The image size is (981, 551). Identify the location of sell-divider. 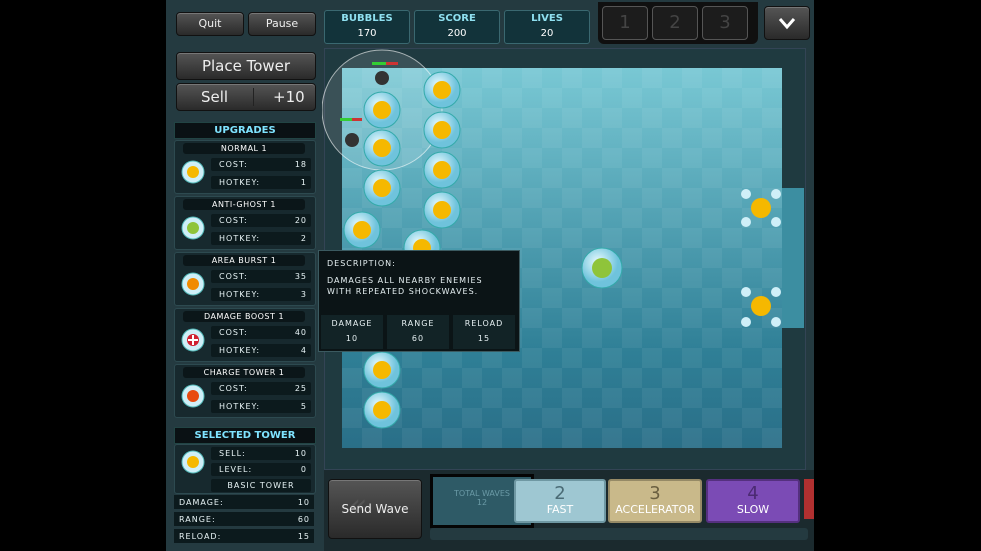
(253, 97).